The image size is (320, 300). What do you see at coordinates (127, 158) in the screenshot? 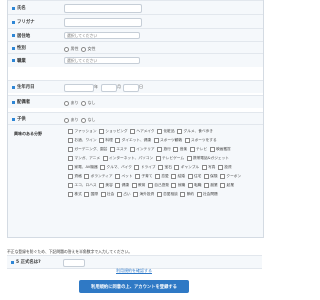
I see `interest-checkbox: インターネット、パソコン` at bounding box center [127, 158].